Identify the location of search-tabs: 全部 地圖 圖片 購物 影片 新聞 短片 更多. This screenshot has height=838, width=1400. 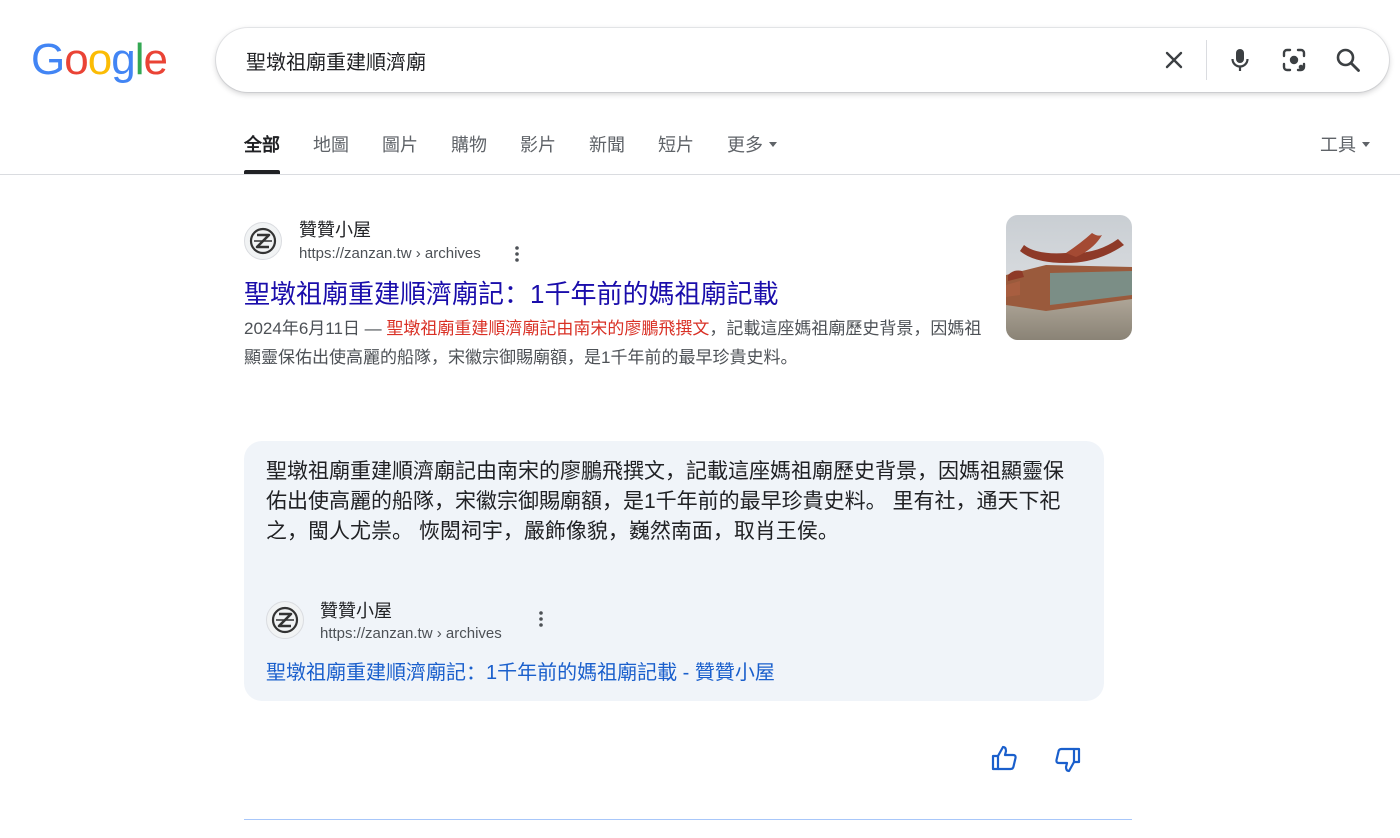
(527, 152).